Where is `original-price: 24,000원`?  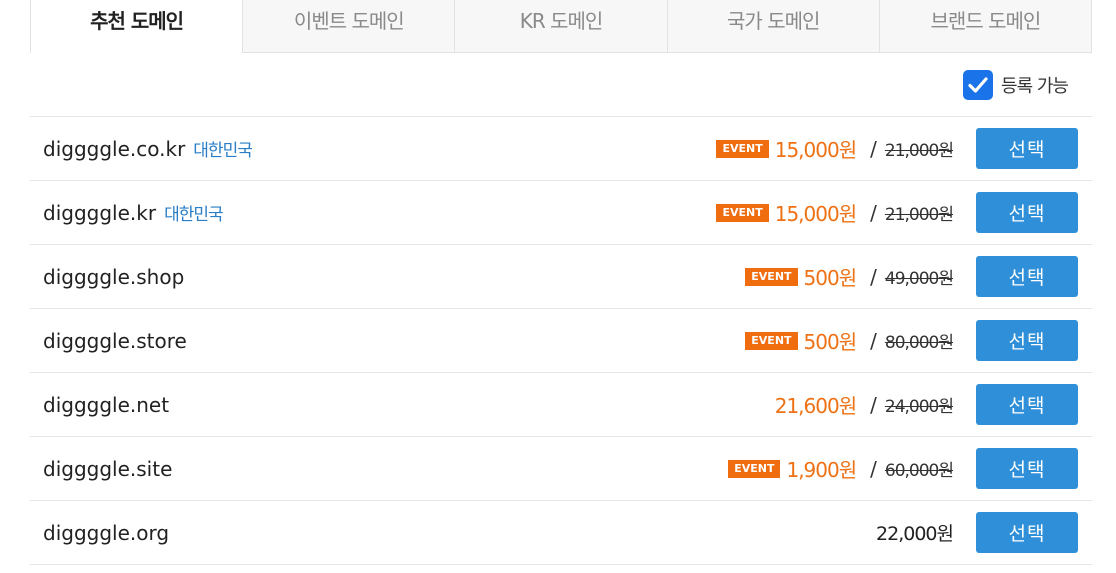 original-price: 24,000원 is located at coordinates (919, 407).